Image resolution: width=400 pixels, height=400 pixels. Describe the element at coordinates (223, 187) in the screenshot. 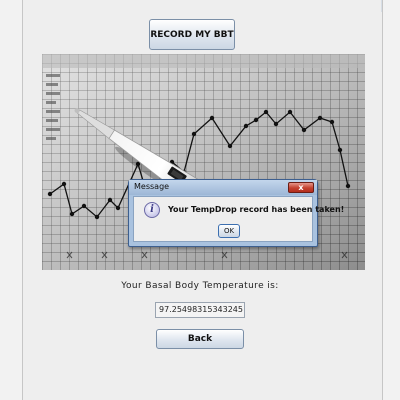

I see `dialog-titlebar: Message x` at that location.